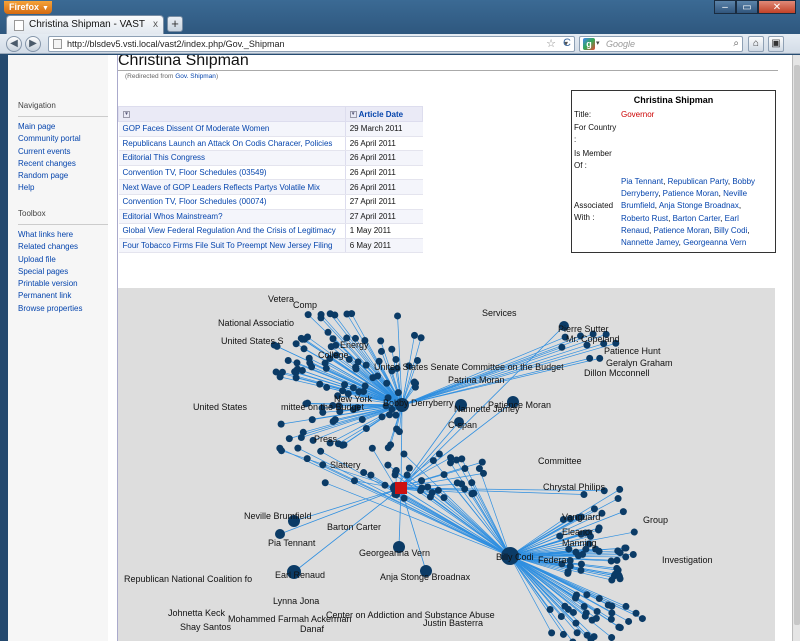 The image size is (800, 641). I want to click on addon-button: ▣, so click(776, 44).